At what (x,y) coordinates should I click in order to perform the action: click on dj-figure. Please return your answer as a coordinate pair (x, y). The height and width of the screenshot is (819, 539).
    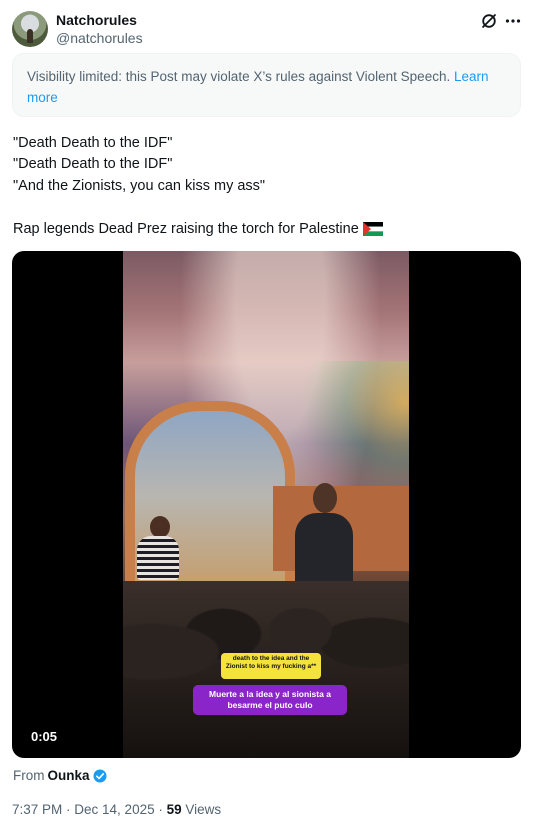
    Looking at the image, I should click on (158, 558).